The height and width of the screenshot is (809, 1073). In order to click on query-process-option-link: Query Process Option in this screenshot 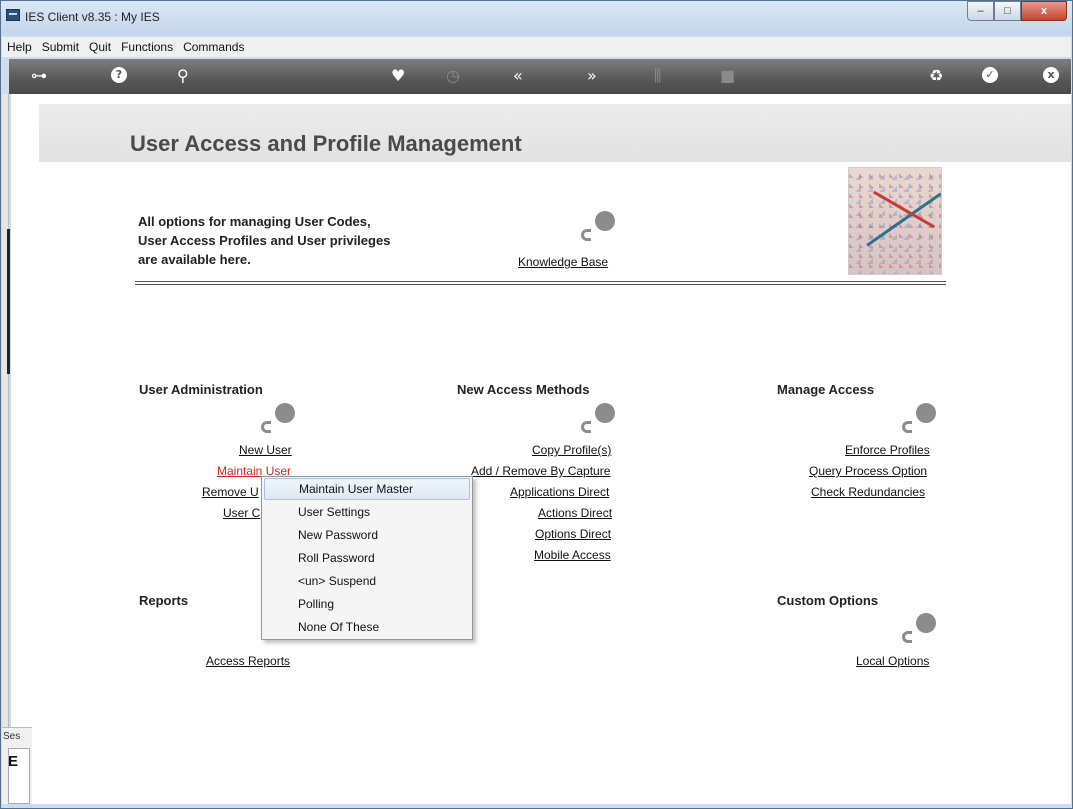, I will do `click(868, 471)`.